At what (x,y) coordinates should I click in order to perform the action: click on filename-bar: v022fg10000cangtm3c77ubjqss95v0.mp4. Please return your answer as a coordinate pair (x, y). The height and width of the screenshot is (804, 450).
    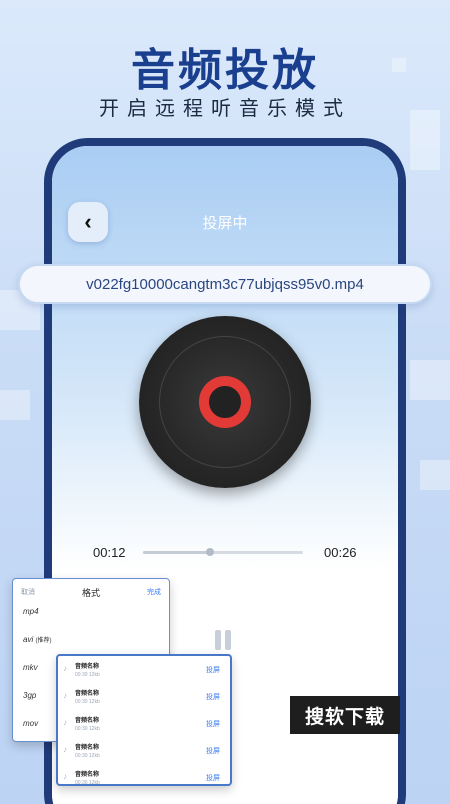
    Looking at the image, I should click on (225, 284).